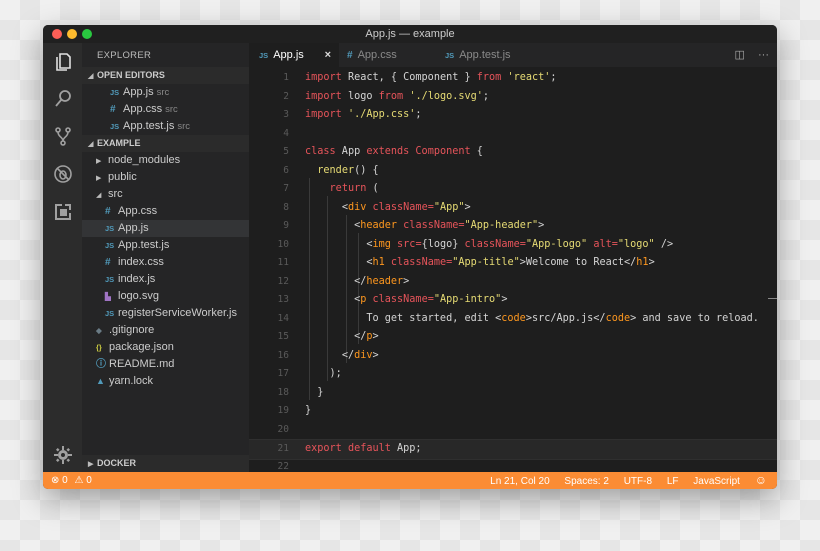  What do you see at coordinates (513, 300) in the screenshot?
I see `code-line: 13 <p className="App-intro">` at bounding box center [513, 300].